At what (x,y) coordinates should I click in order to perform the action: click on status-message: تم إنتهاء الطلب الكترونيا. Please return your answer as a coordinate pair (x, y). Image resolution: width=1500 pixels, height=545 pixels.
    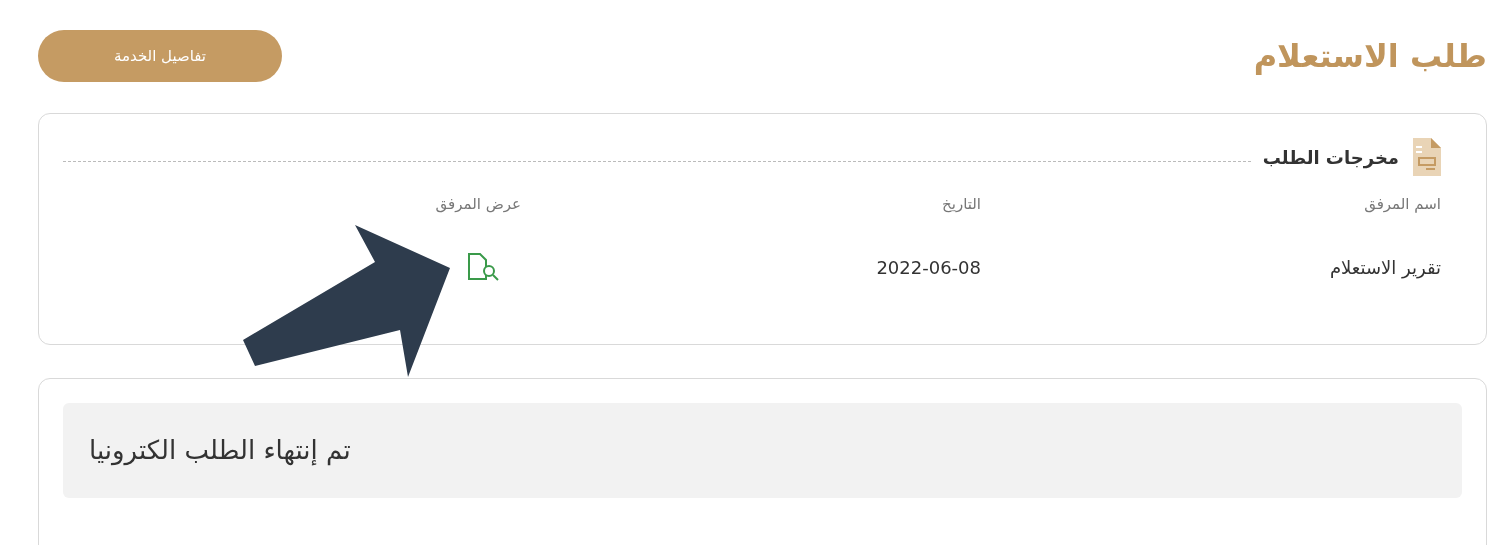
    Looking at the image, I should click on (220, 451).